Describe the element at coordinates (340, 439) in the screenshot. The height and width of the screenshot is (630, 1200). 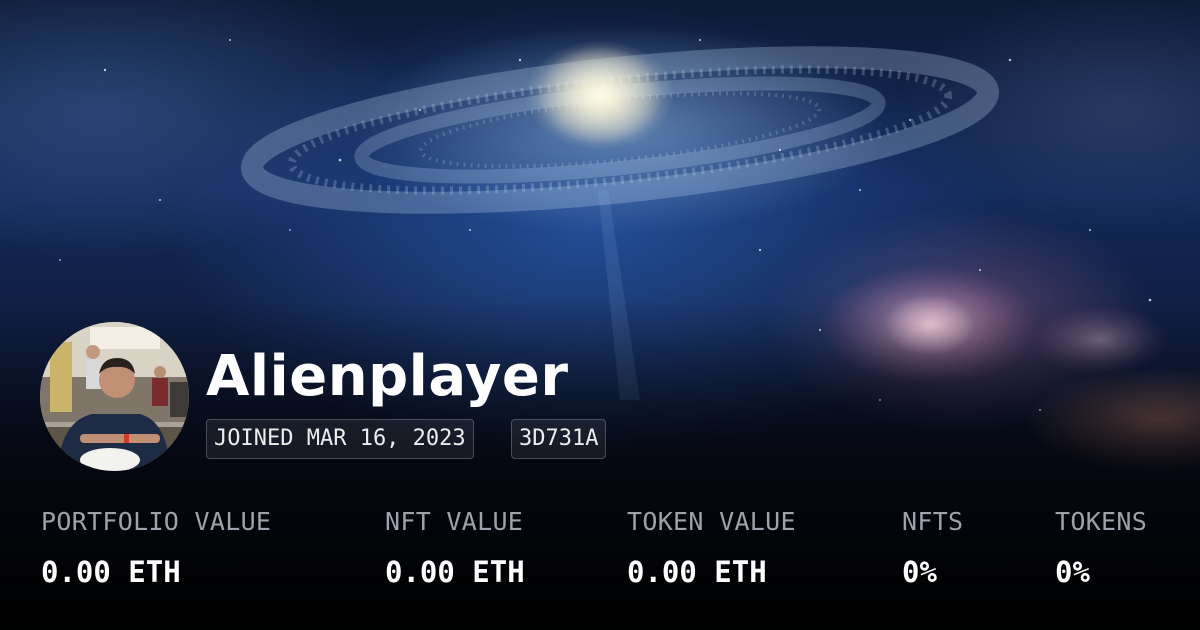
I see `joined-date-badge: JOINED MAR 16, 2023` at that location.